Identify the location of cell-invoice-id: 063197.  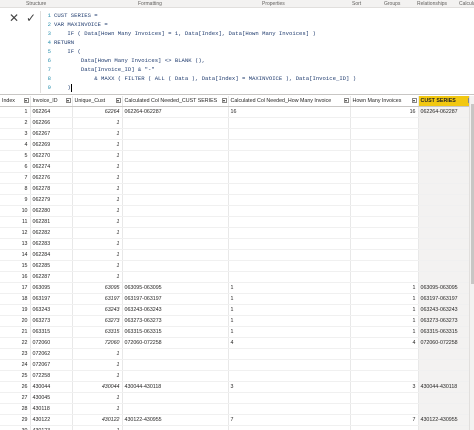
(51, 299).